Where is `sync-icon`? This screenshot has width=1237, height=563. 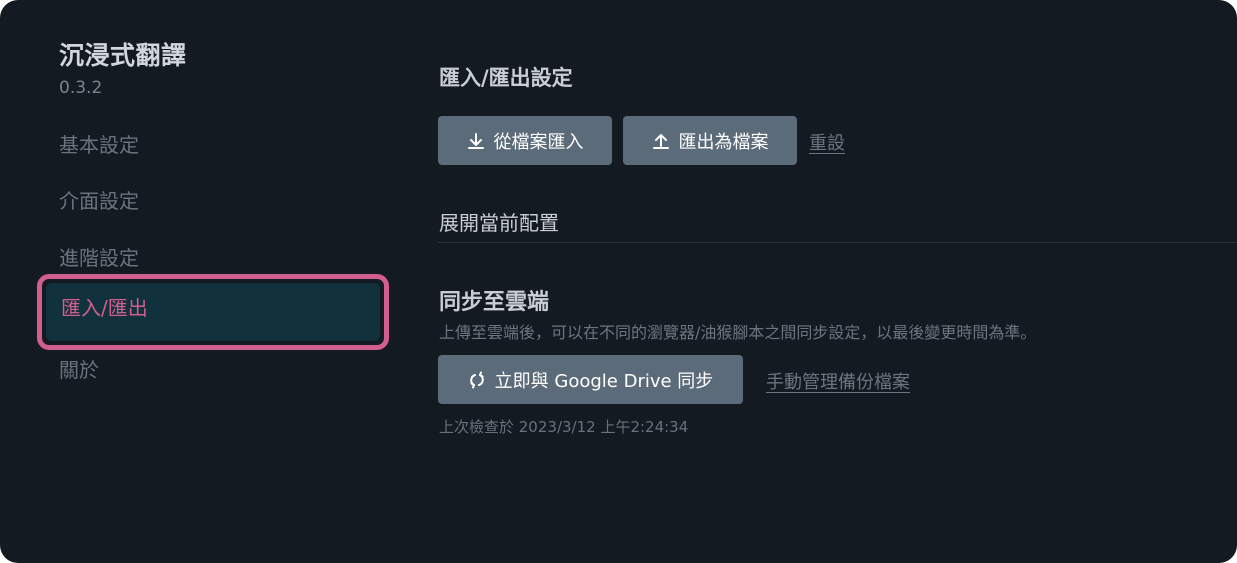 sync-icon is located at coordinates (477, 380).